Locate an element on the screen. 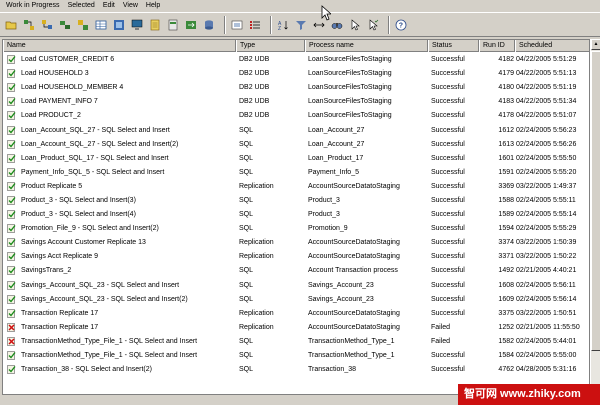  document-button is located at coordinates (155, 25).